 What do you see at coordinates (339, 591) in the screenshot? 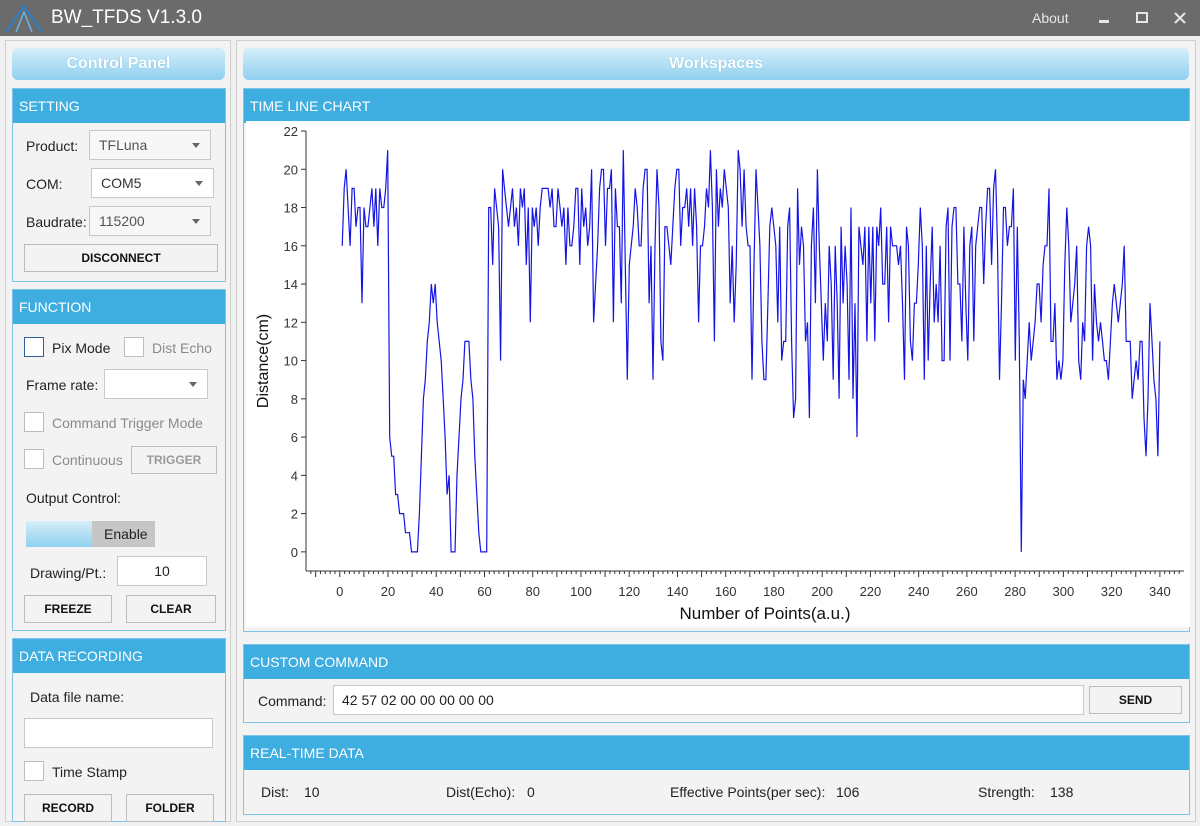
I see `x-tick-label: 0` at bounding box center [339, 591].